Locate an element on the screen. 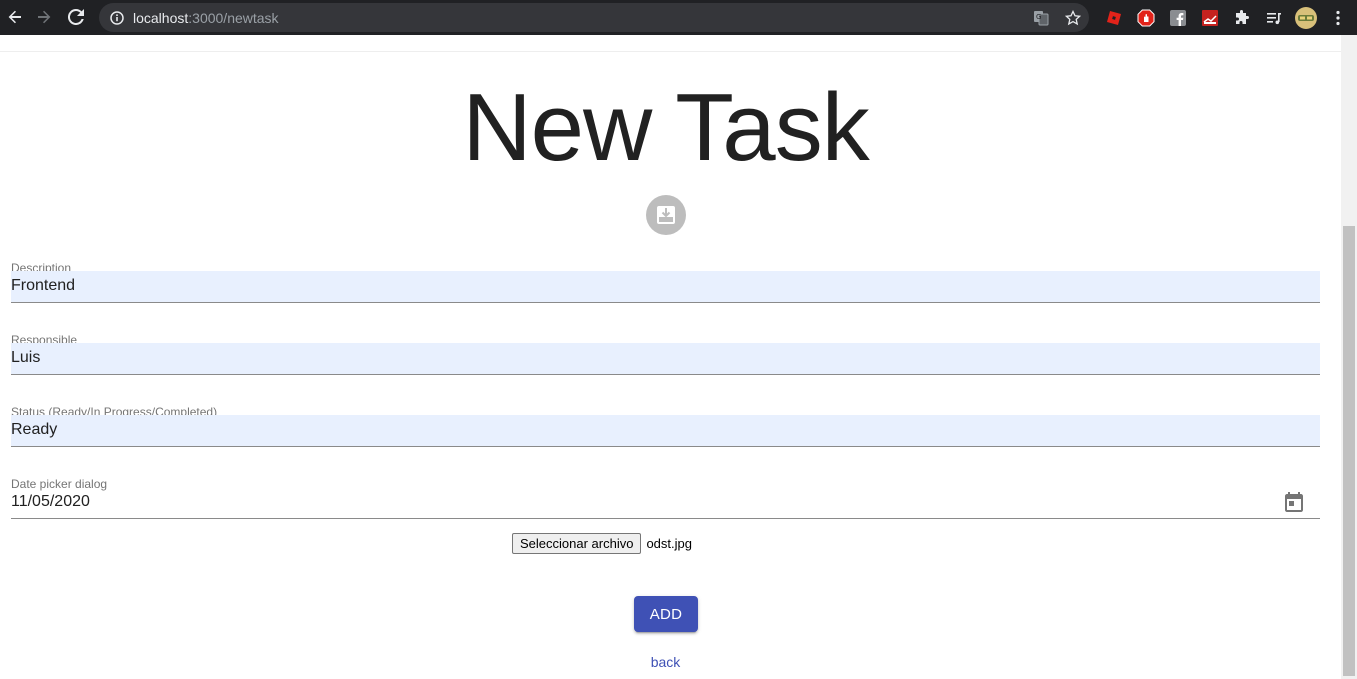 This screenshot has width=1357, height=679. forward-button is located at coordinates (44, 17).